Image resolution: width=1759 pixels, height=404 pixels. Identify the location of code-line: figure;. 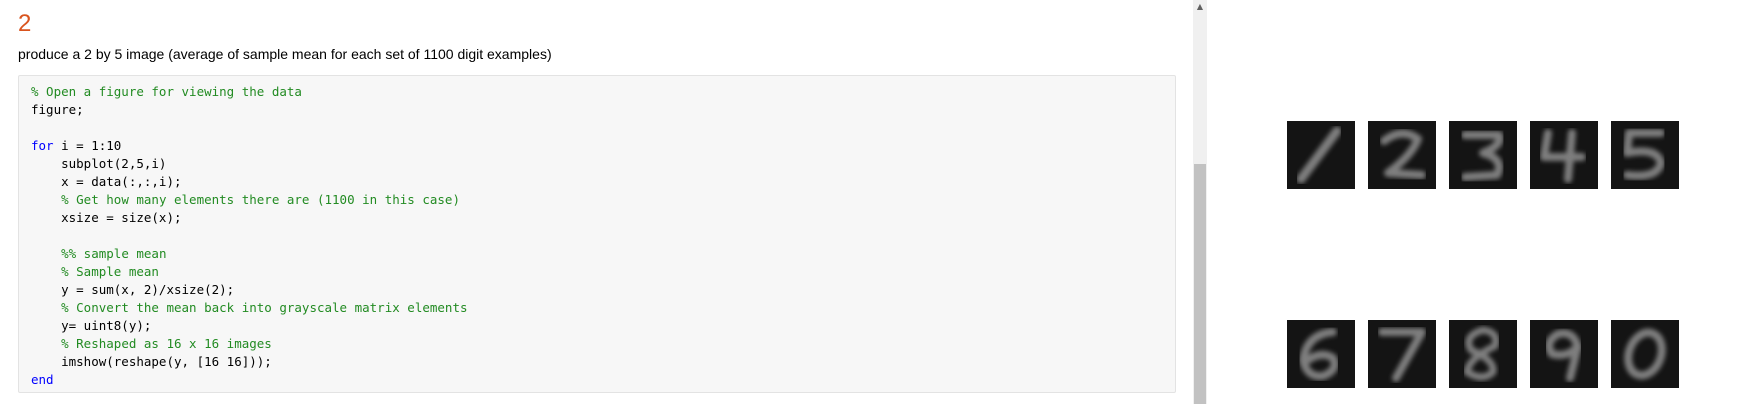
(597, 110).